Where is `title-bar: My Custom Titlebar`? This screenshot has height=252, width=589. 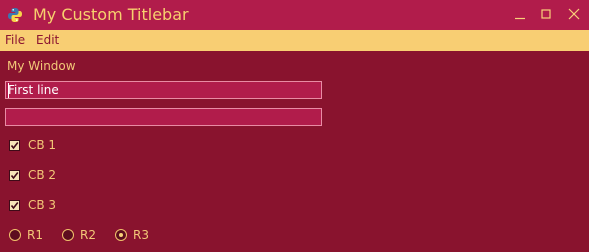 title-bar: My Custom Titlebar is located at coordinates (294, 15).